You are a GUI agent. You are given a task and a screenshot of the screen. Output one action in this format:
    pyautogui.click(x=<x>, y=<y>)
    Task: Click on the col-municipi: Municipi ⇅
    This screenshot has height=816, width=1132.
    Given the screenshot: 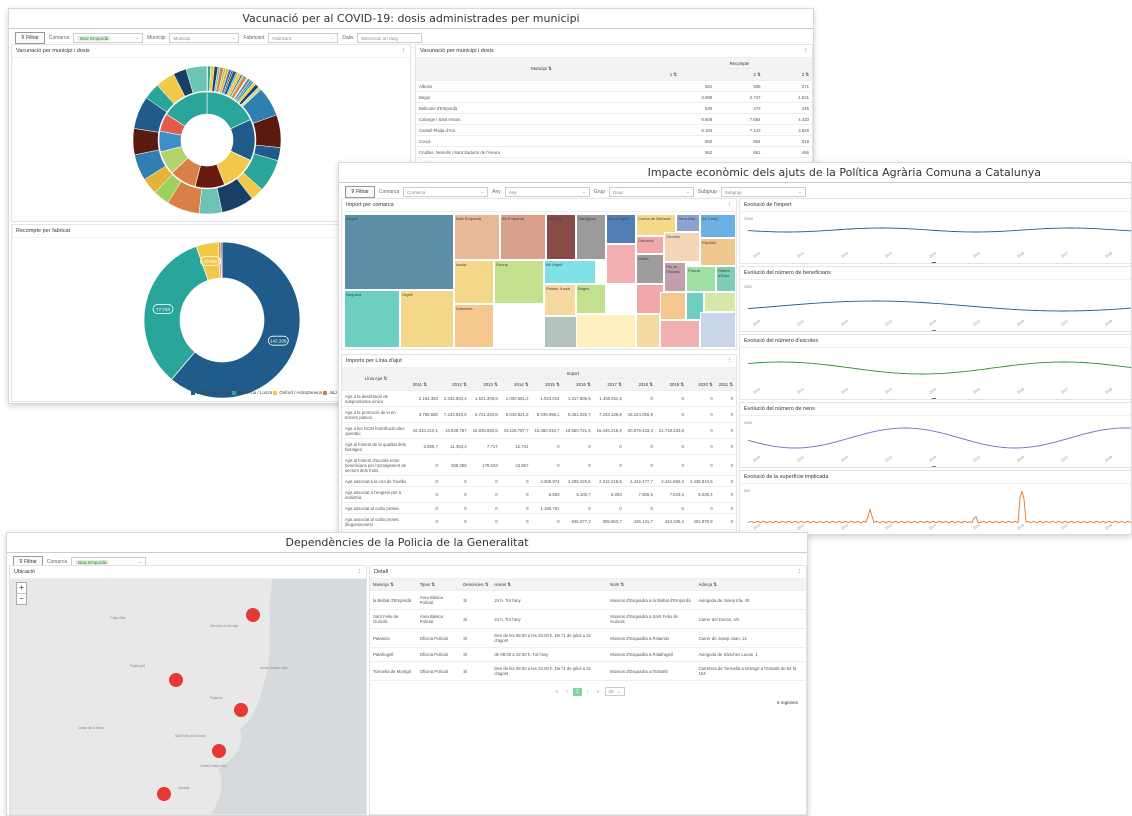 What is the action you would take?
    pyautogui.click(x=541, y=69)
    